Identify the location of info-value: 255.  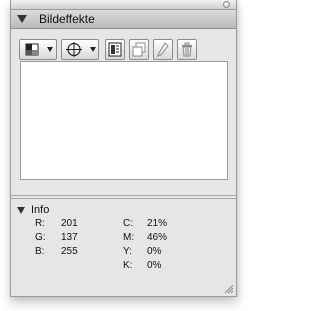
(69, 251).